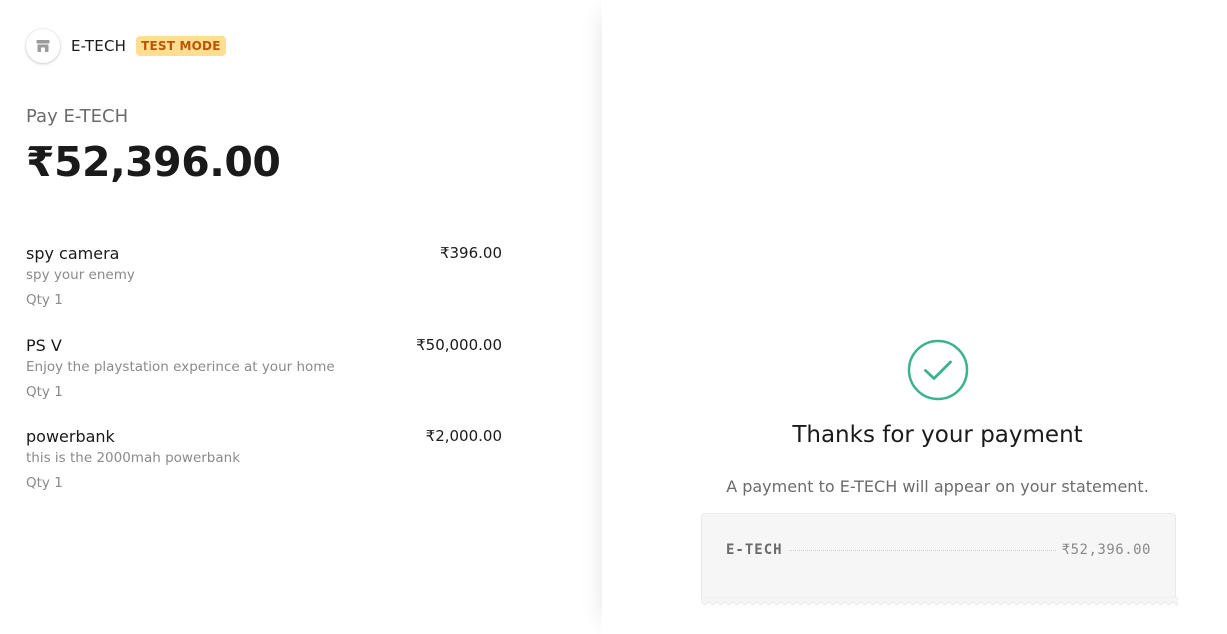 The height and width of the screenshot is (634, 1227). What do you see at coordinates (133, 458) in the screenshot?
I see `item-description: this is the 2000mah powerbank` at bounding box center [133, 458].